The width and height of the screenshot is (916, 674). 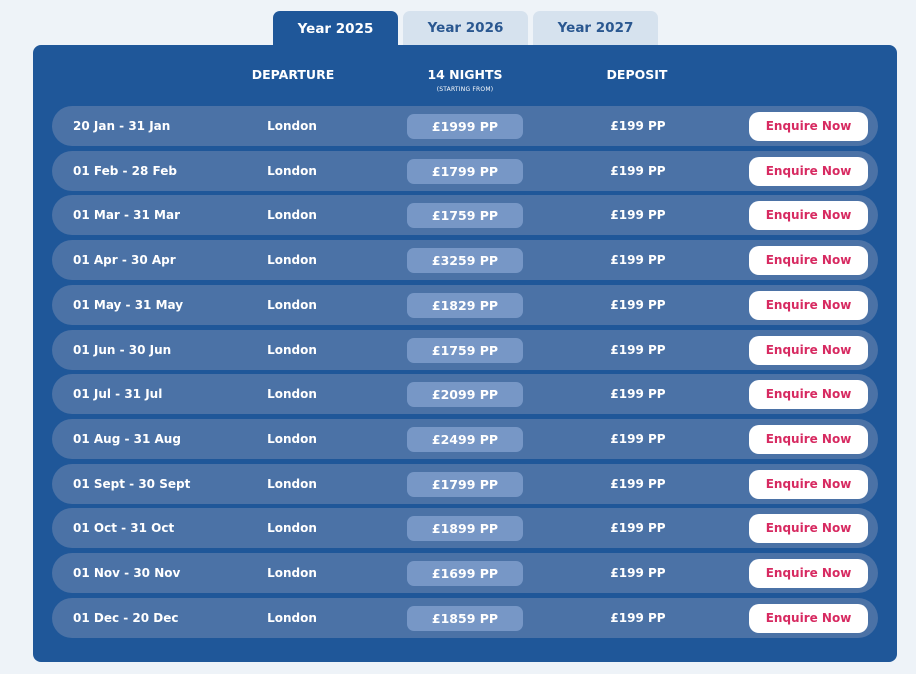 I want to click on row-price: £2099 PP, so click(x=465, y=394).